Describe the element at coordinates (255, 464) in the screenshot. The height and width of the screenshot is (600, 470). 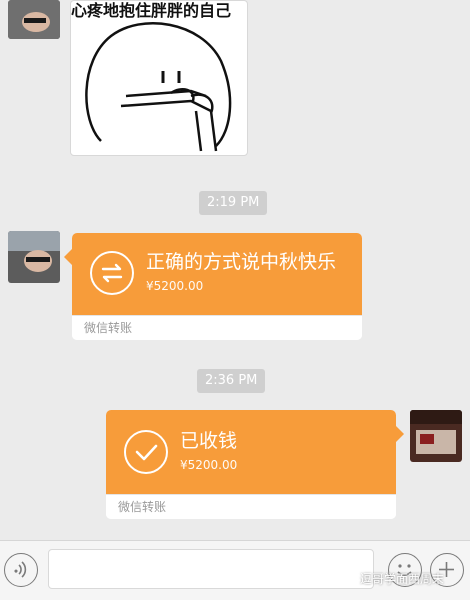
I see `transfer-card-received: 已收钱 ¥5200.00 微信转账` at that location.